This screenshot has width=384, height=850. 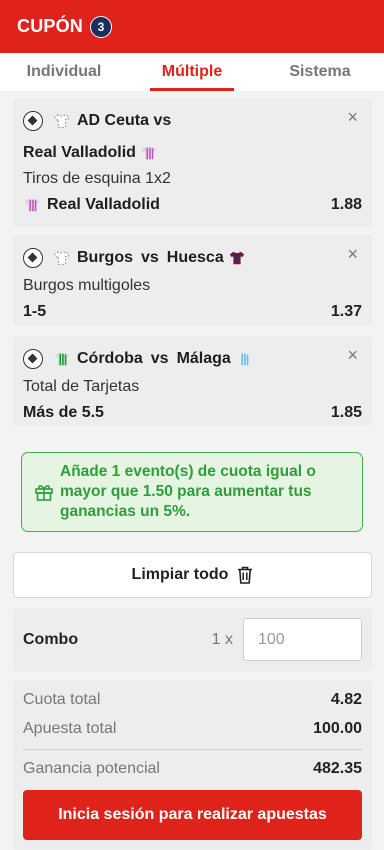 What do you see at coordinates (192, 639) in the screenshot?
I see `combo-stake-row: Combo 1 x` at bounding box center [192, 639].